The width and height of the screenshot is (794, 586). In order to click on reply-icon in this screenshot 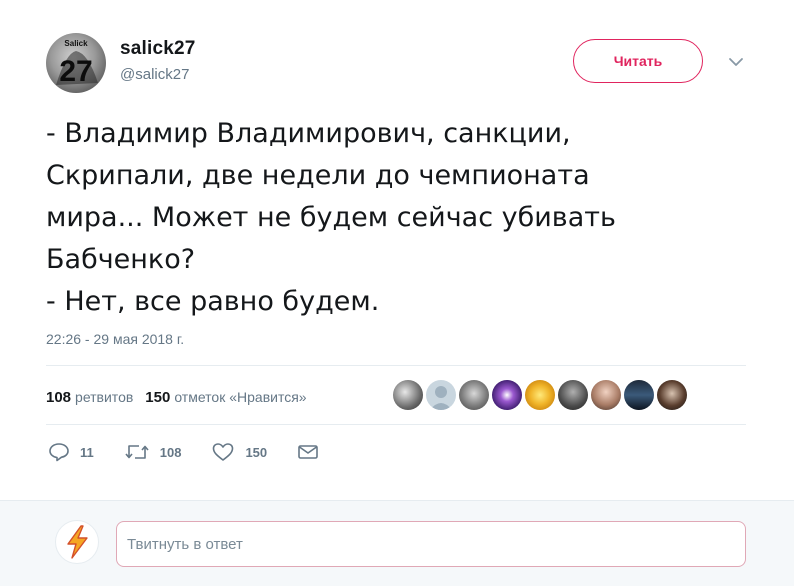, I will do `click(59, 452)`.